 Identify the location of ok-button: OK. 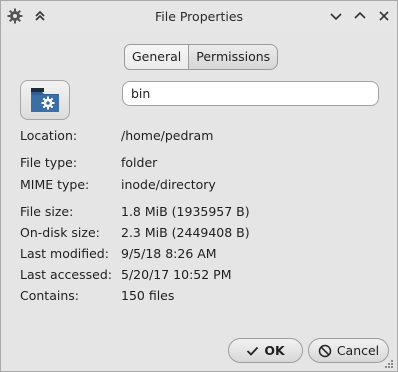
(265, 350).